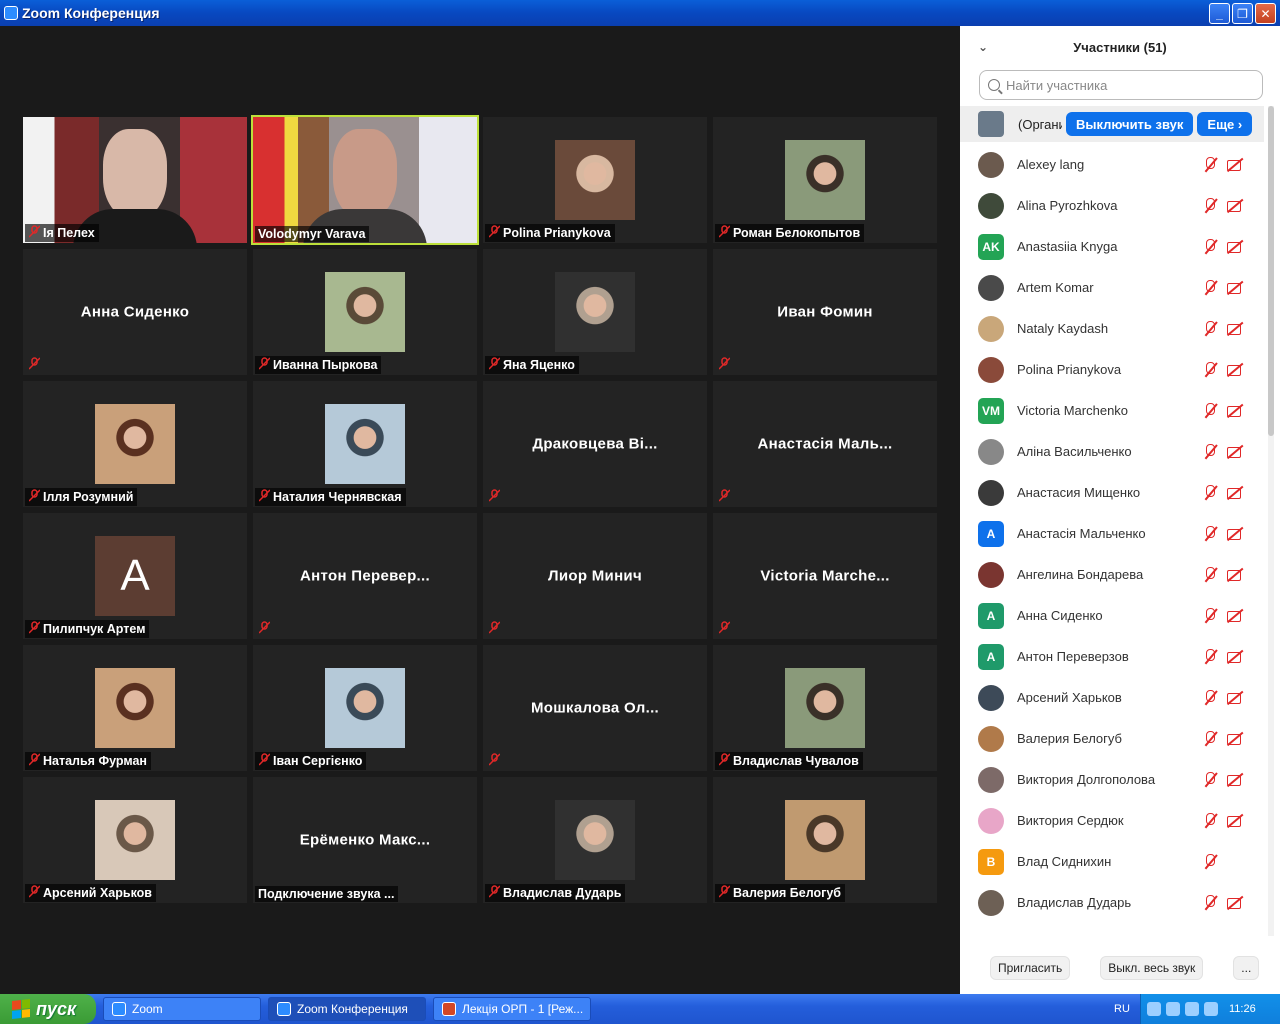  Describe the element at coordinates (135, 180) in the screenshot. I see `video-tile: Ія Пелех` at that location.